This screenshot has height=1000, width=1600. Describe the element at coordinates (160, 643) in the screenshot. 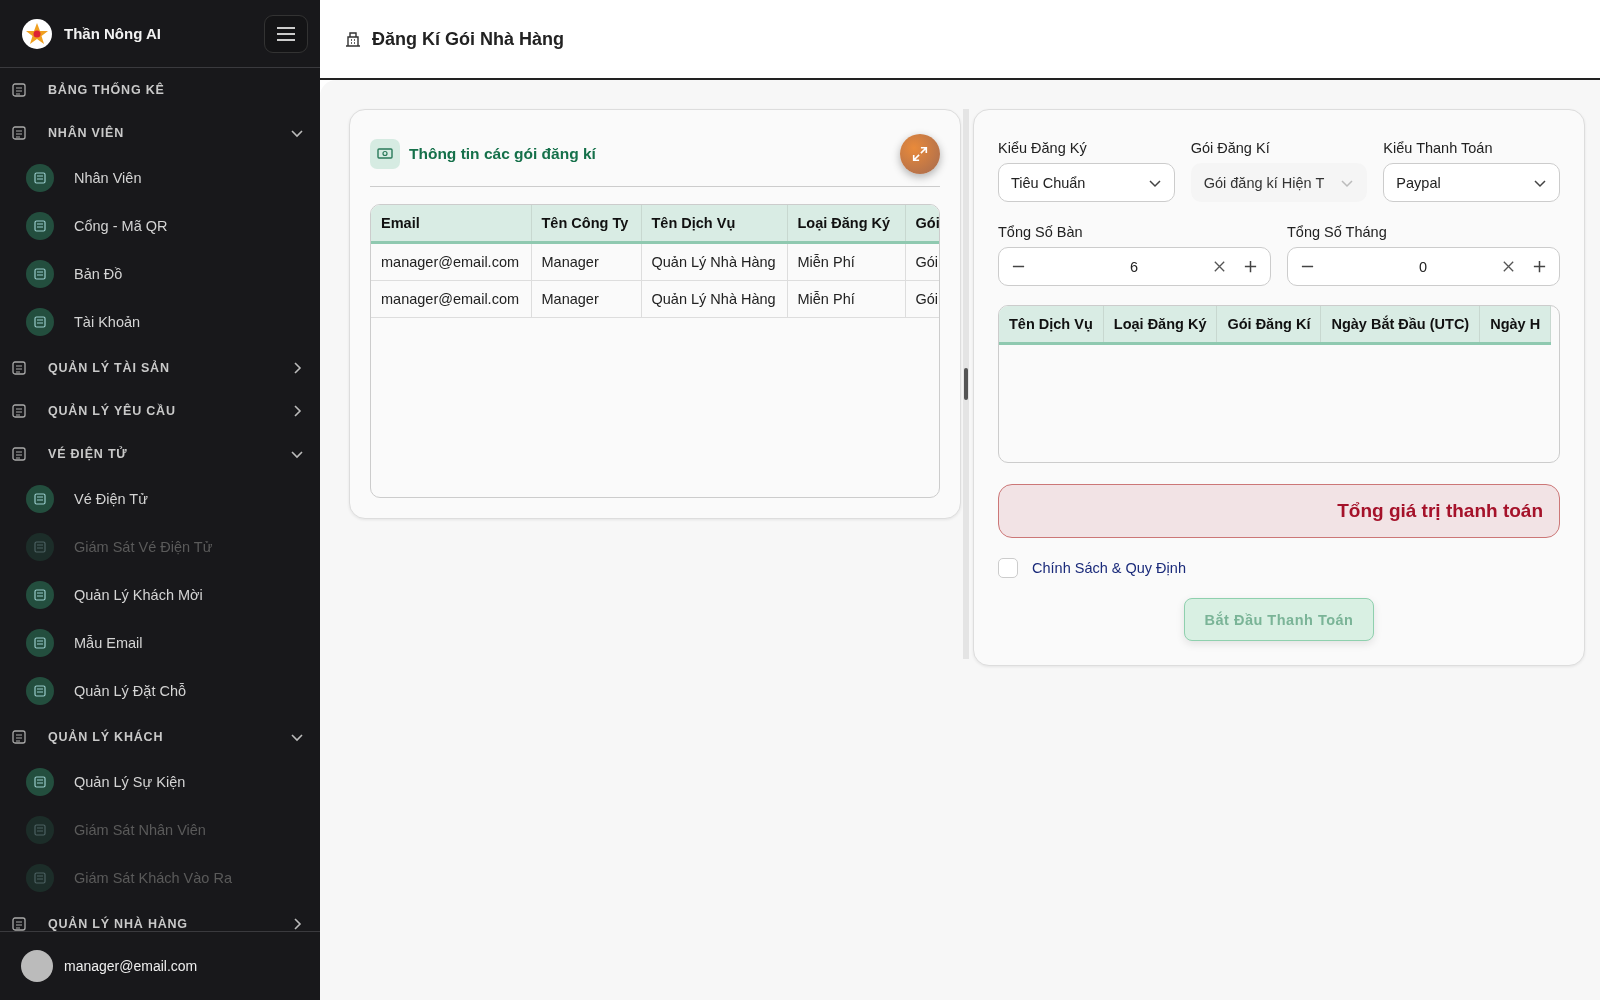

I see `sidebar-item: Mẫu Email` at that location.